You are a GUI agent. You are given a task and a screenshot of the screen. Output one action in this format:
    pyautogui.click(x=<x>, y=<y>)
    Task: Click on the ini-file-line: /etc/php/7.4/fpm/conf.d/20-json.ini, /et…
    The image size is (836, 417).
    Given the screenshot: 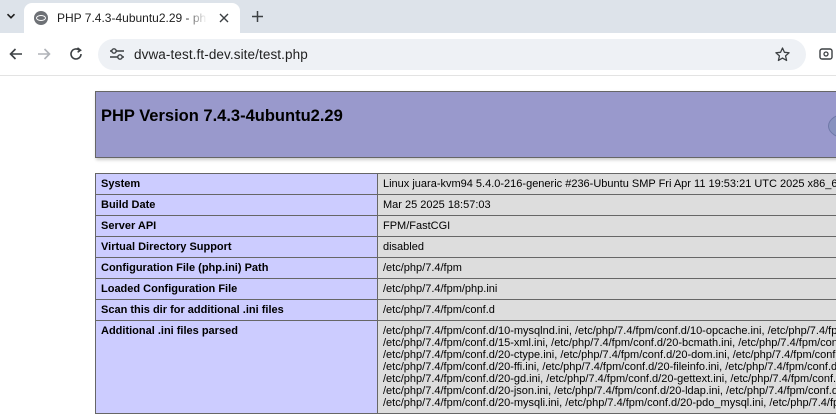 What is the action you would take?
    pyautogui.click(x=609, y=391)
    